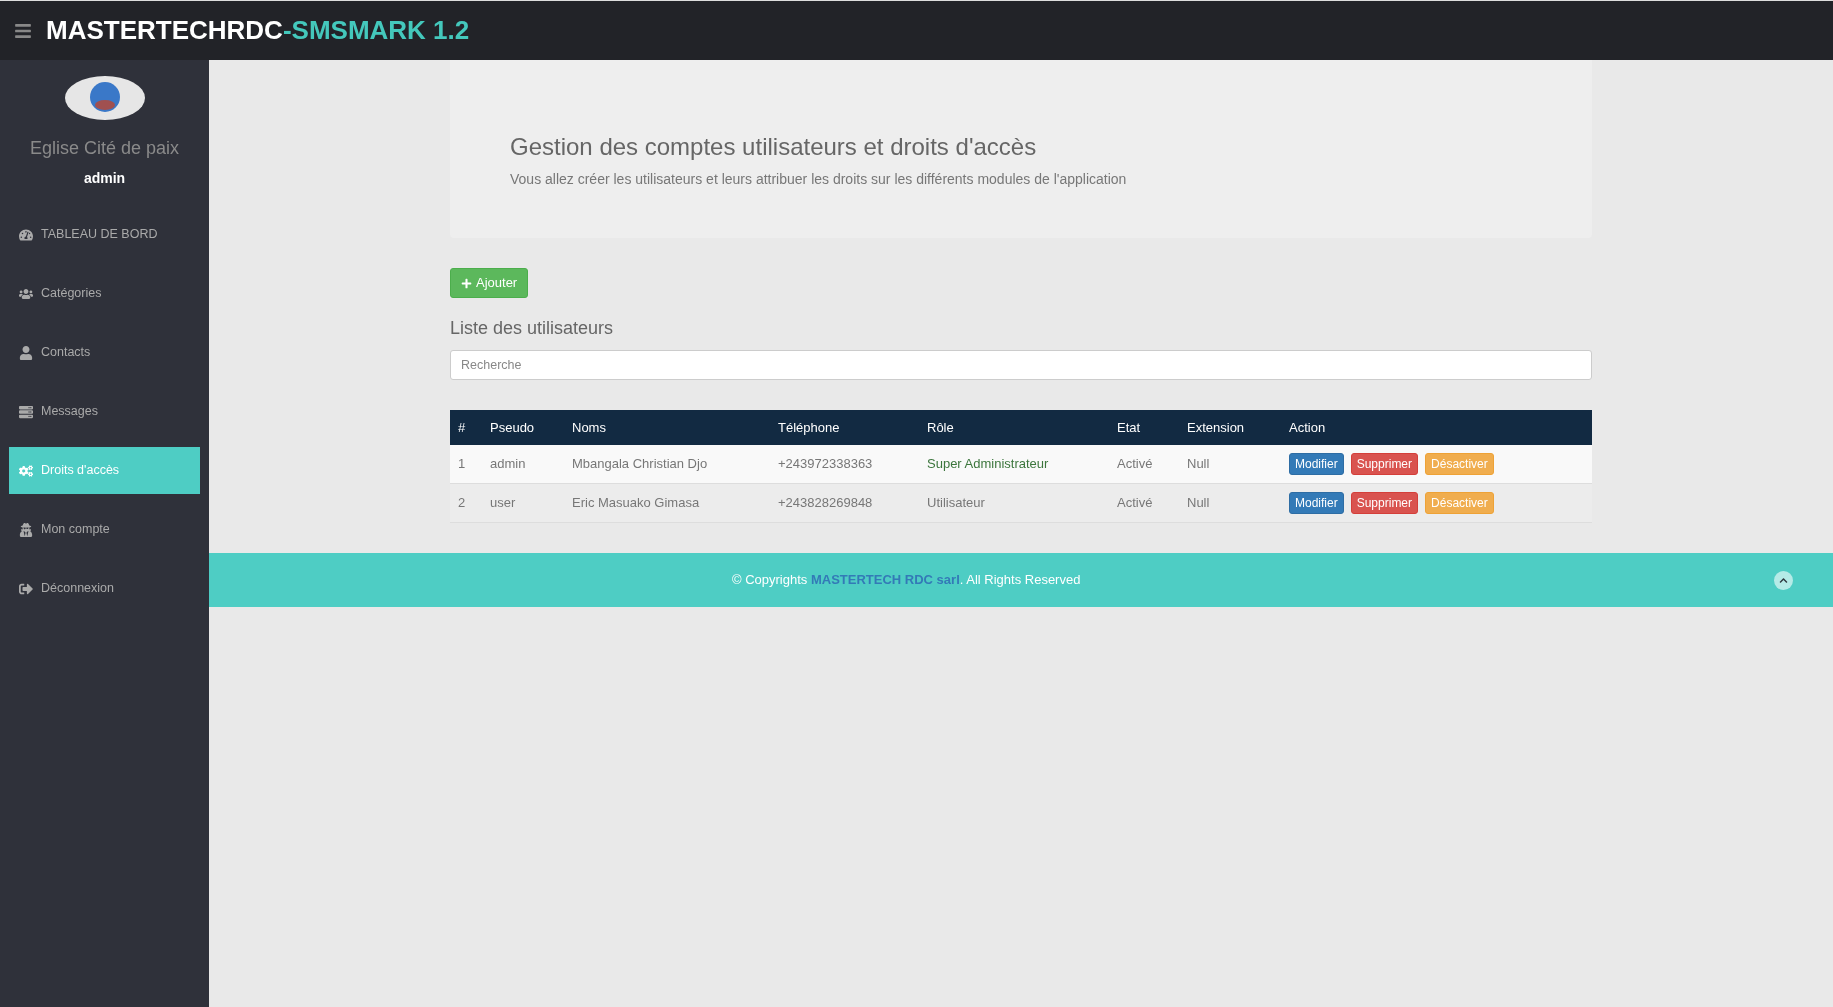 This screenshot has width=1833, height=1007. I want to click on column-header: Rôle, so click(940, 427).